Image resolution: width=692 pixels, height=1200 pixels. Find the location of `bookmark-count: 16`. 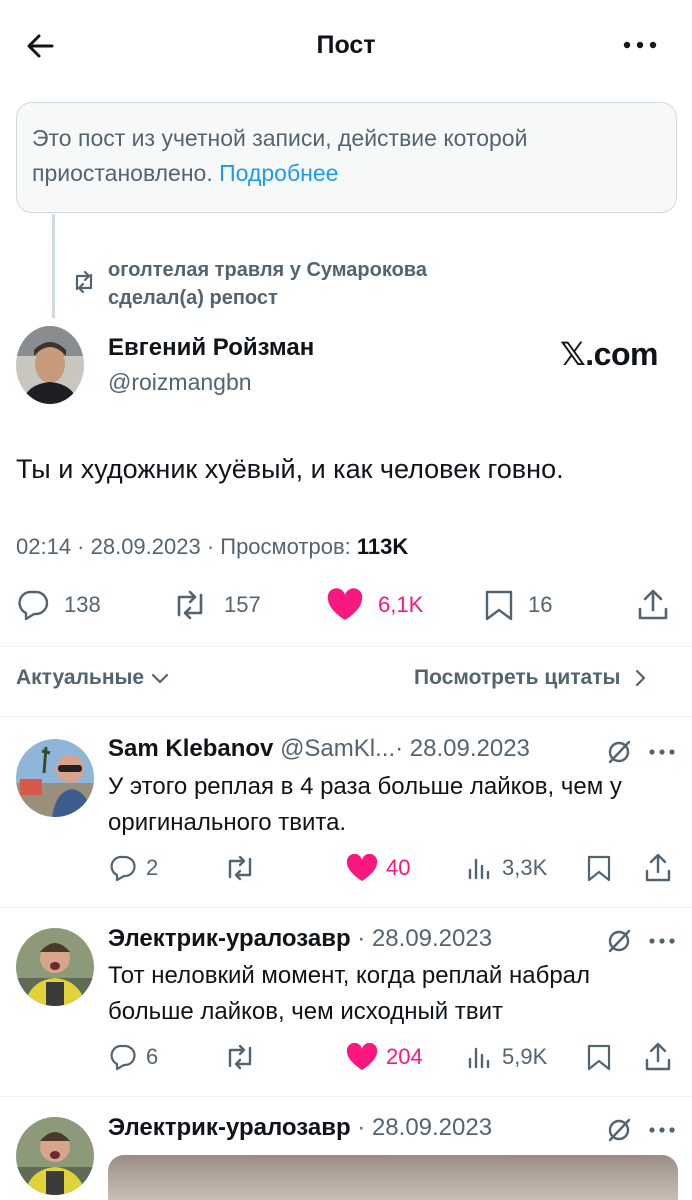

bookmark-count: 16 is located at coordinates (540, 604).